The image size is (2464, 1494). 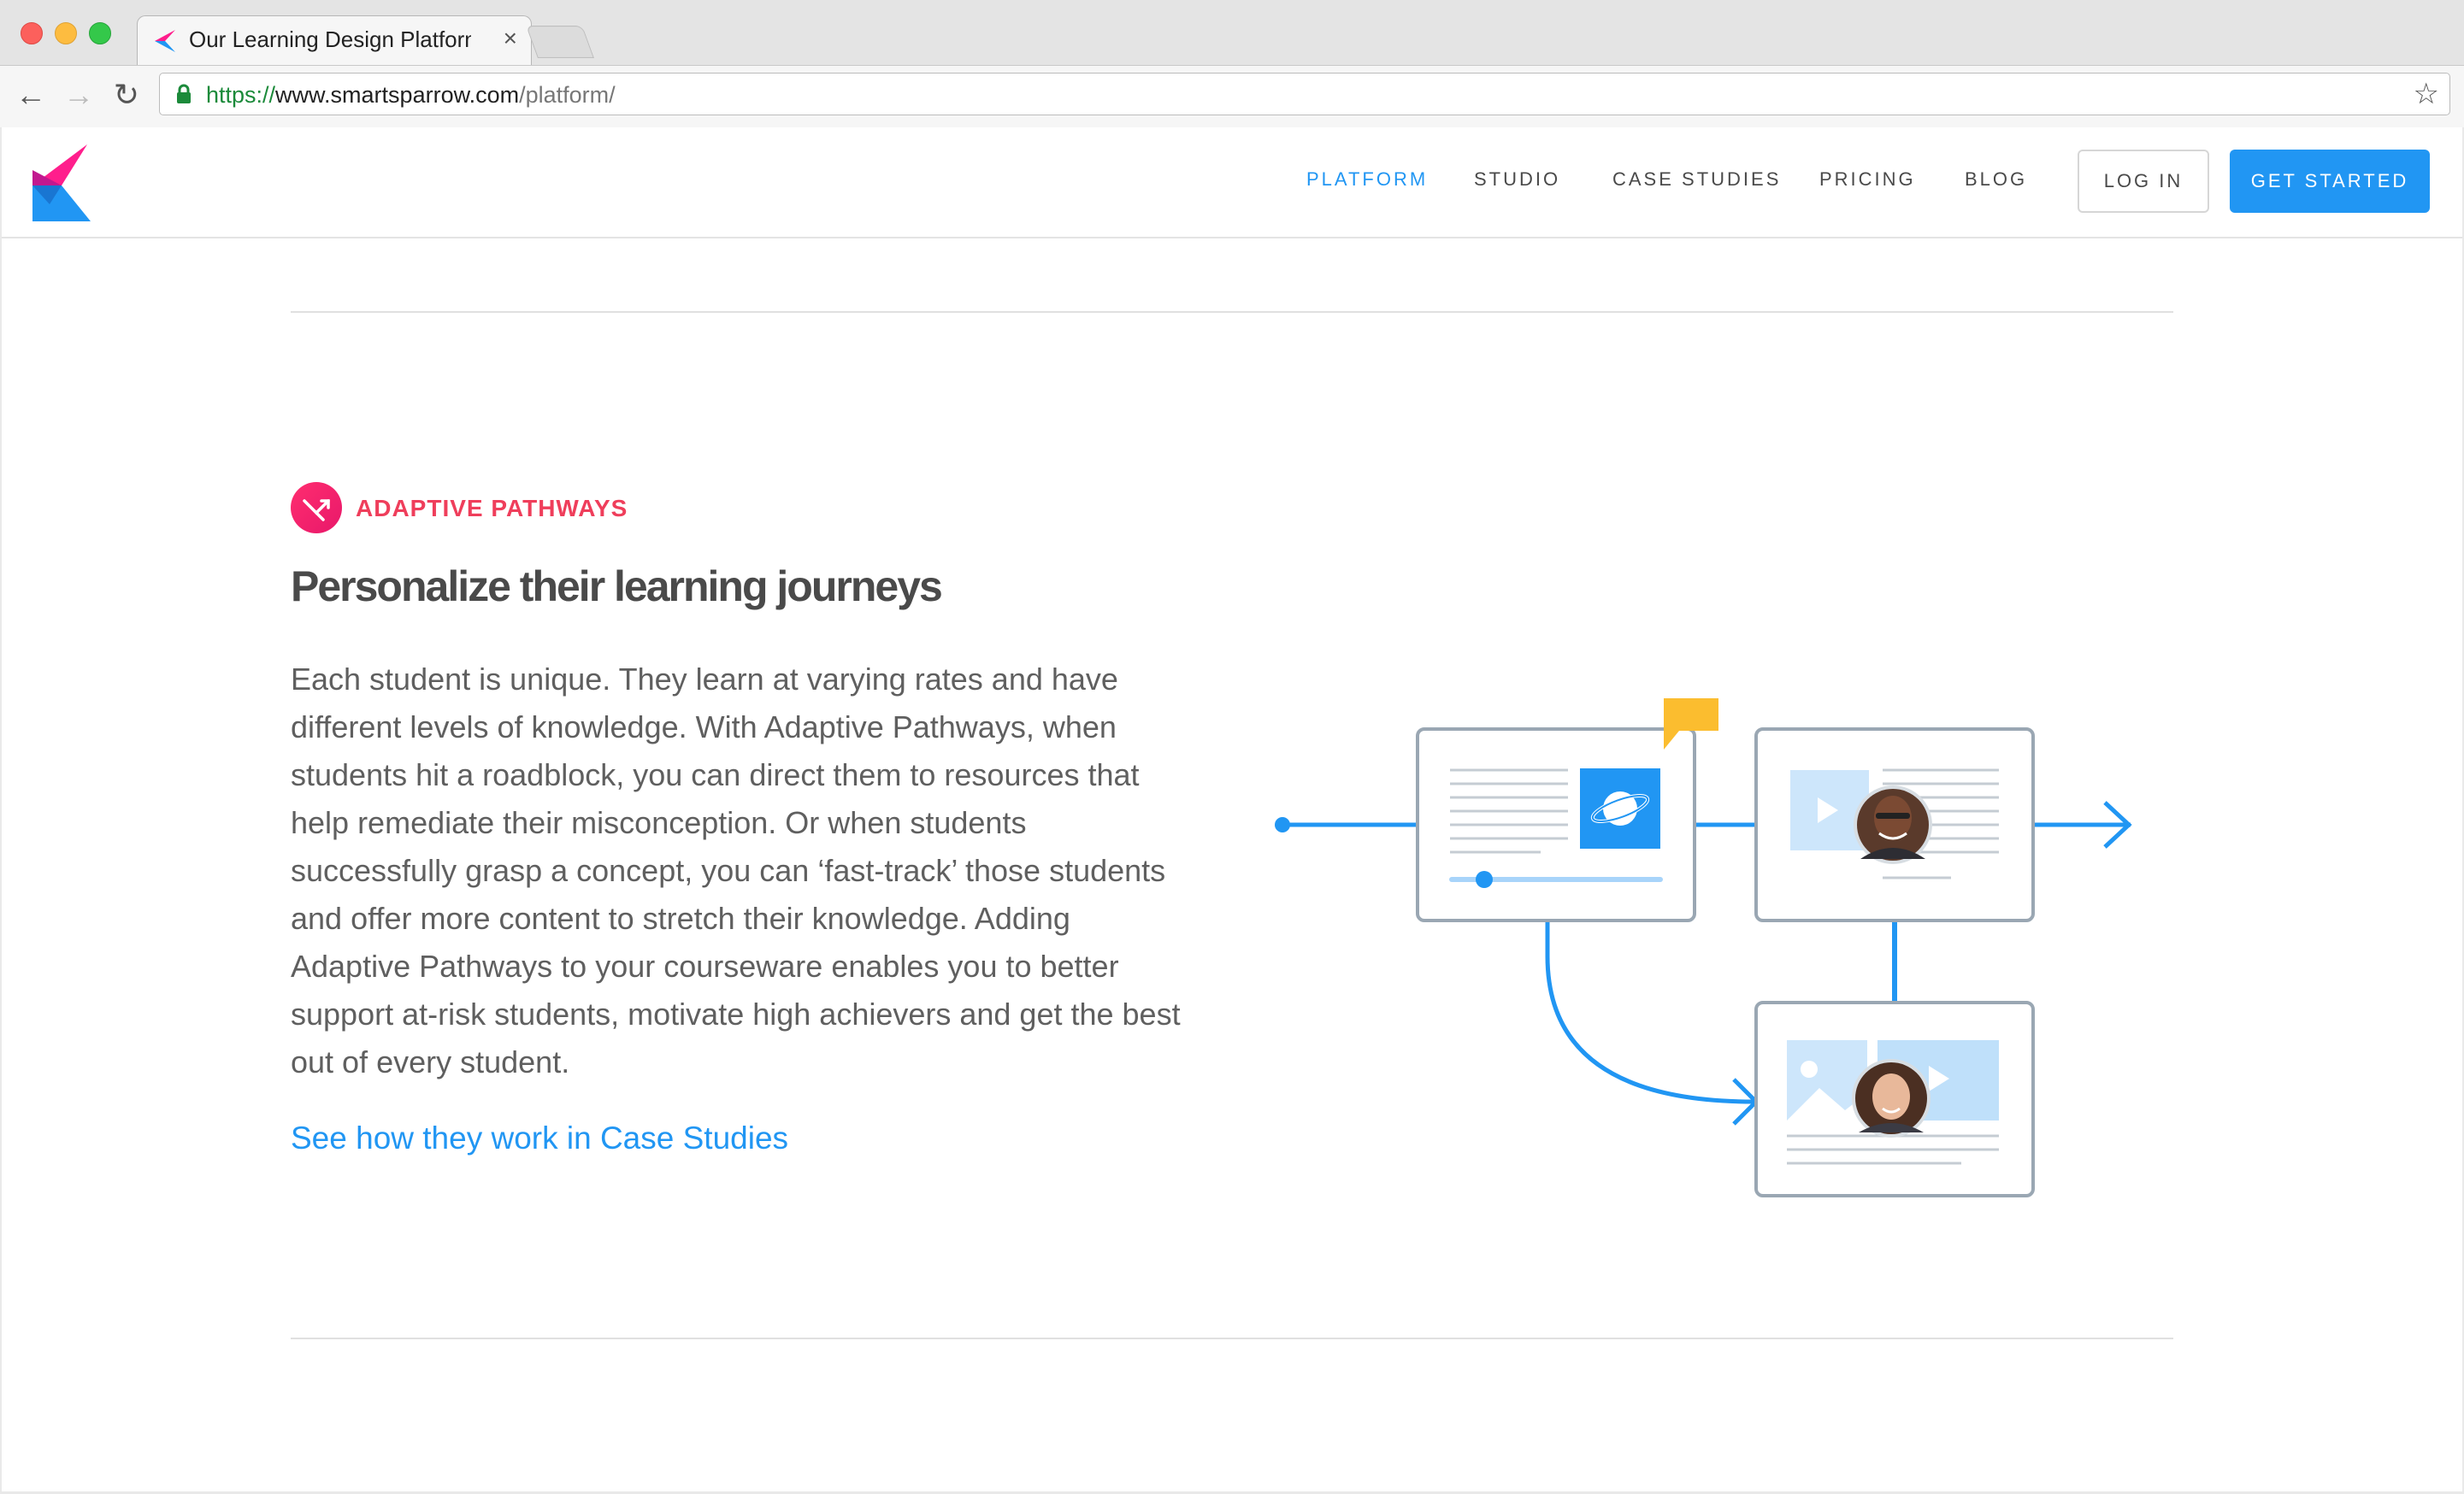 I want to click on feature-heading: Personalize their learning journeys, so click(x=617, y=586).